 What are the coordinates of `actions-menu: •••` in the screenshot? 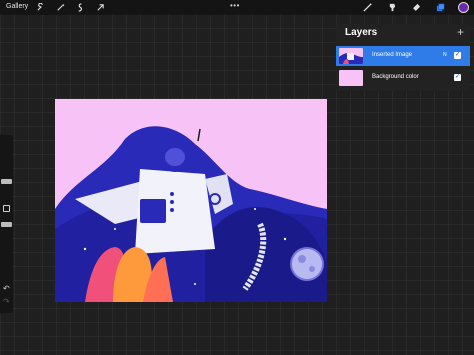 It's located at (235, 5).